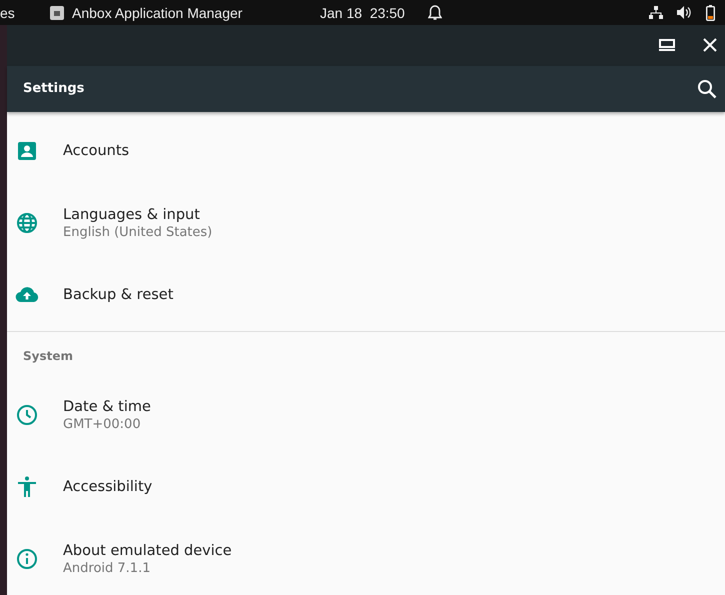 The width and height of the screenshot is (725, 595). I want to click on restore-button, so click(667, 45).